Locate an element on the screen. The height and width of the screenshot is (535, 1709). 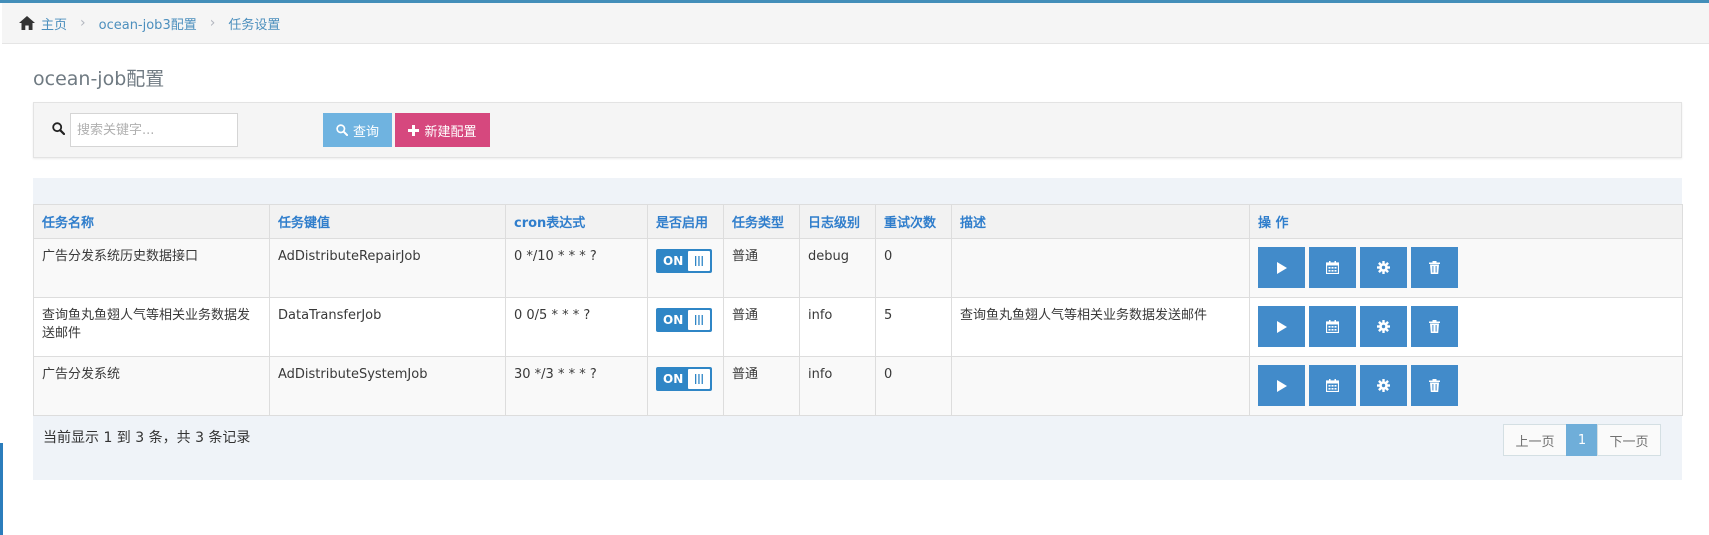
job-description: 查询鱼丸鱼翅人气等相关业务数据发送邮件 is located at coordinates (1100, 327).